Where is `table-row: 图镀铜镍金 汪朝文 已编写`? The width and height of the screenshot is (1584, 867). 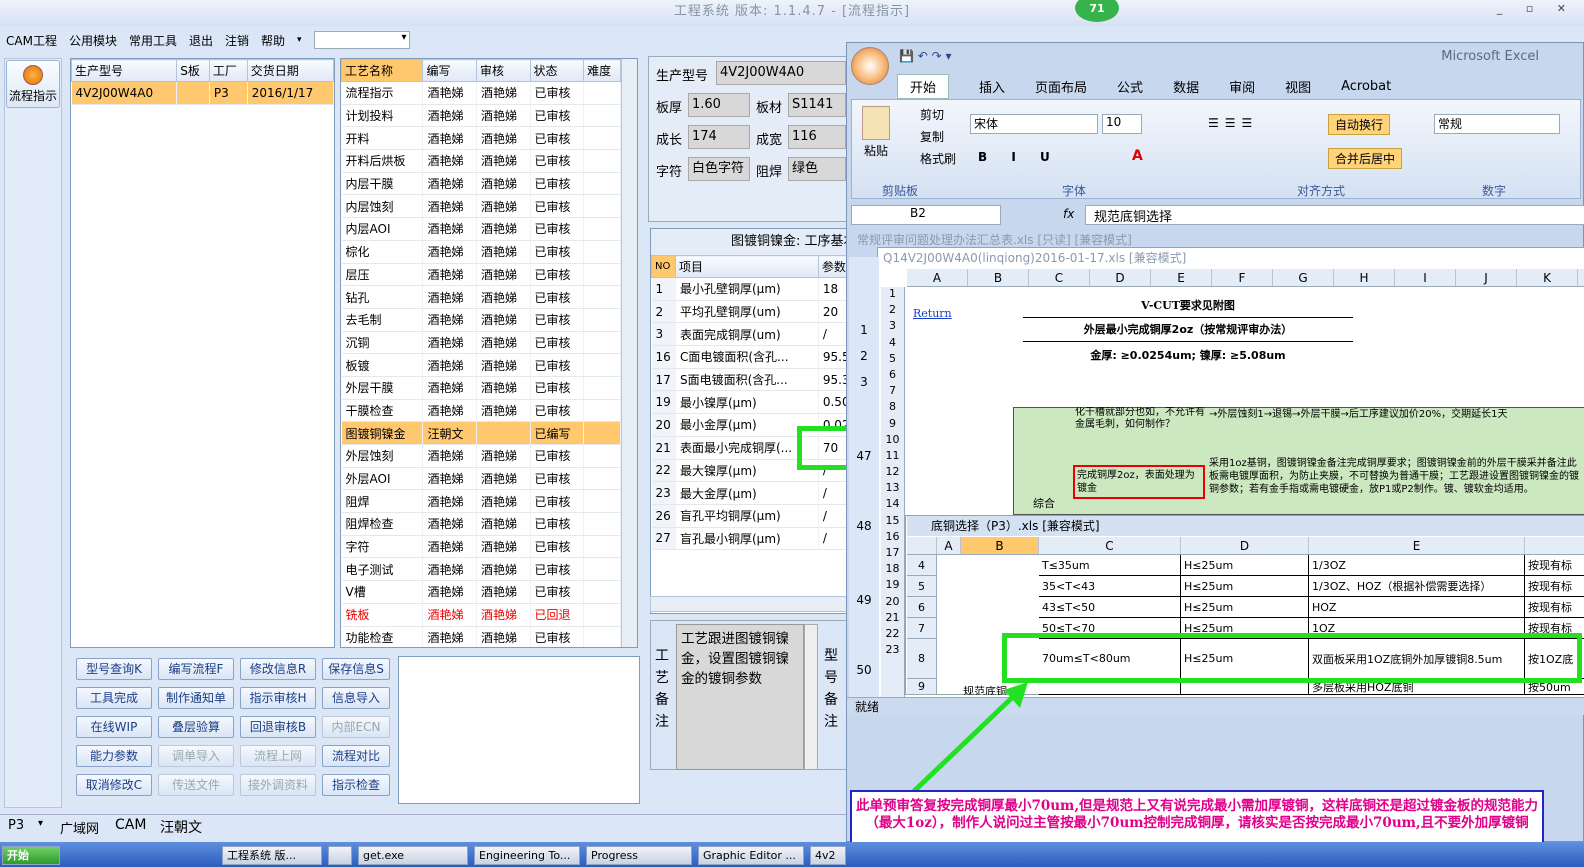 table-row: 图镀铜镍金 汪朝文 已编写 is located at coordinates (481, 433).